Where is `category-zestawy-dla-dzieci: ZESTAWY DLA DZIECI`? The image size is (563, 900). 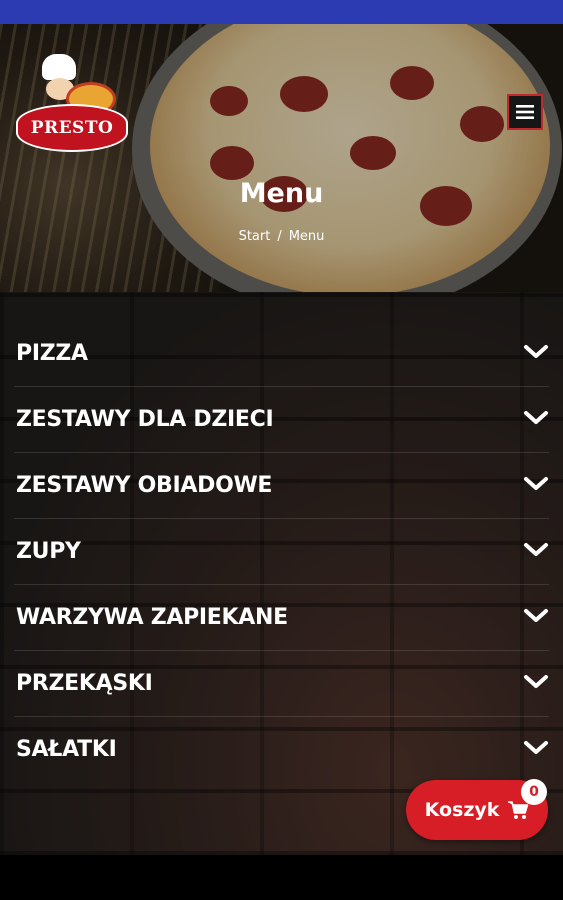
category-zestawy-dla-dzieci: ZESTAWY DLA DZIECI is located at coordinates (281, 420).